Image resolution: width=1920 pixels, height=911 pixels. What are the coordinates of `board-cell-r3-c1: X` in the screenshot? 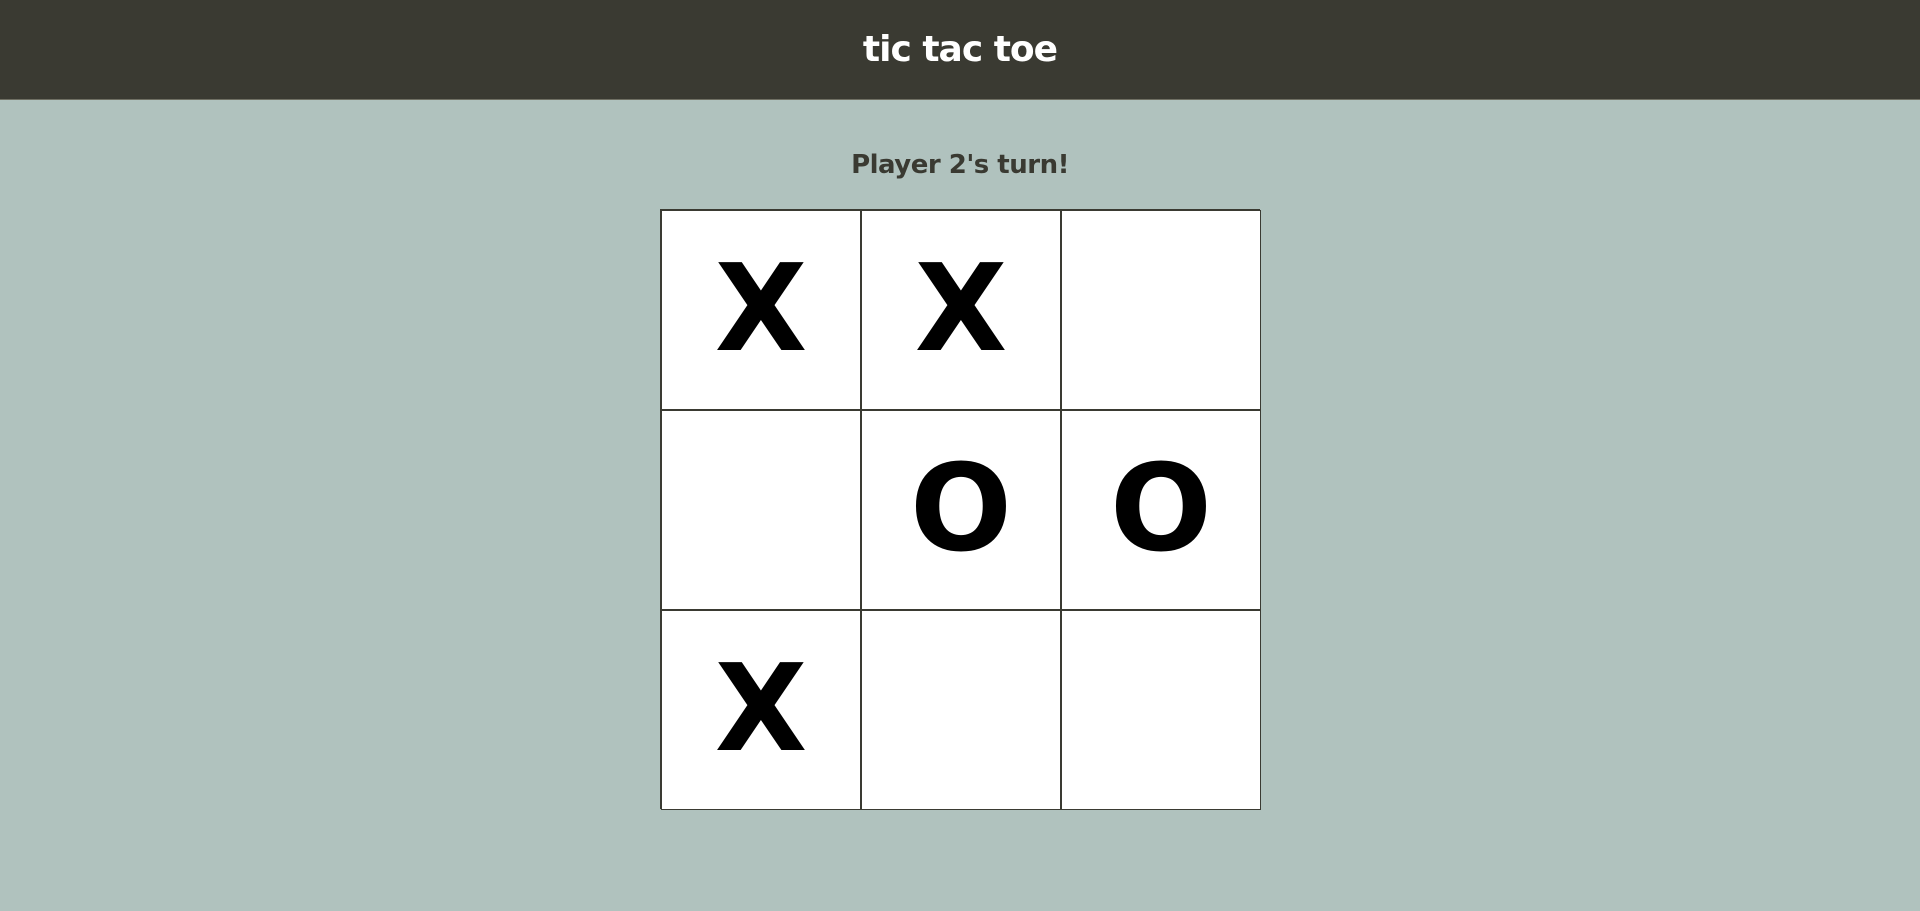 It's located at (761, 710).